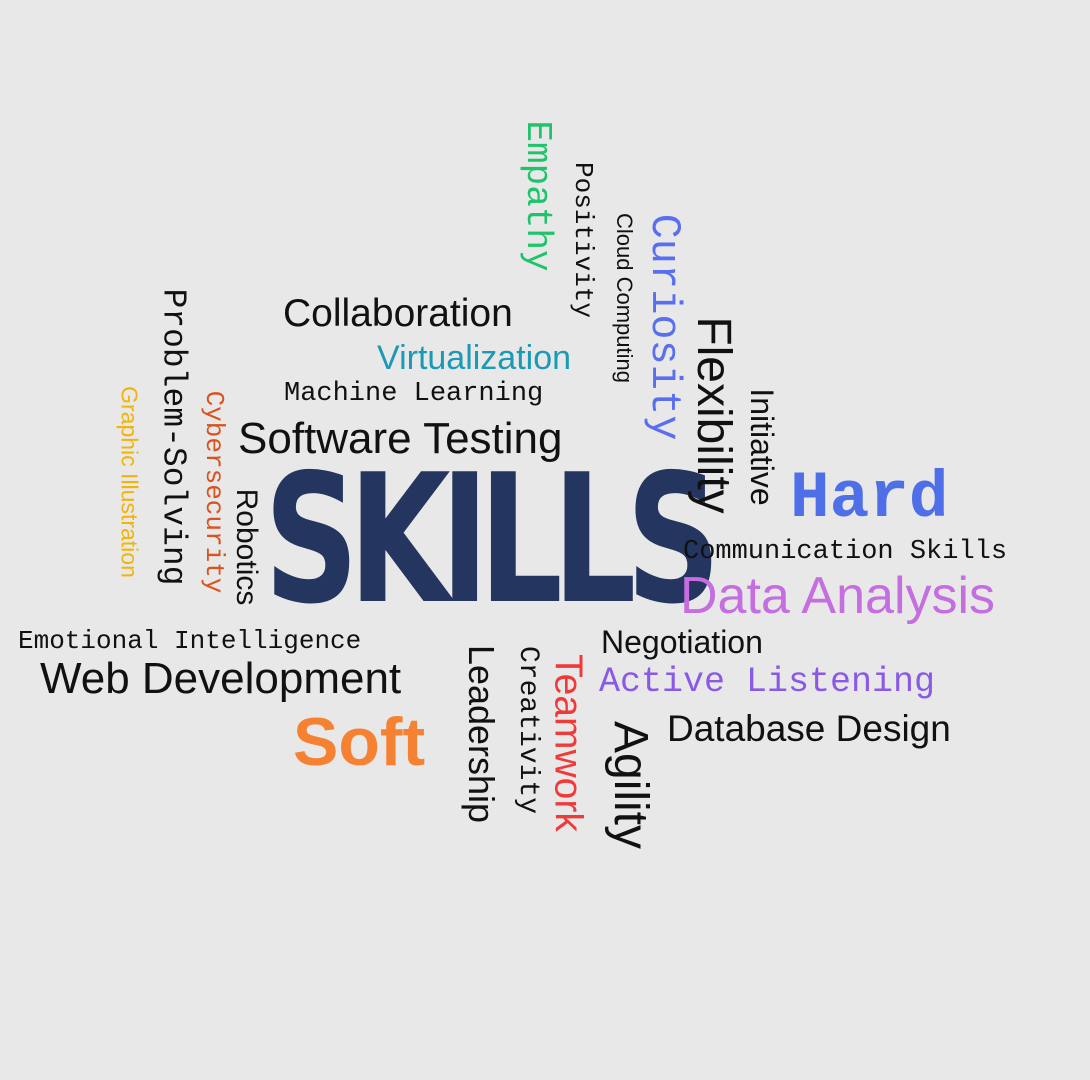  I want to click on word-software-testing: Software Testing, so click(400, 438).